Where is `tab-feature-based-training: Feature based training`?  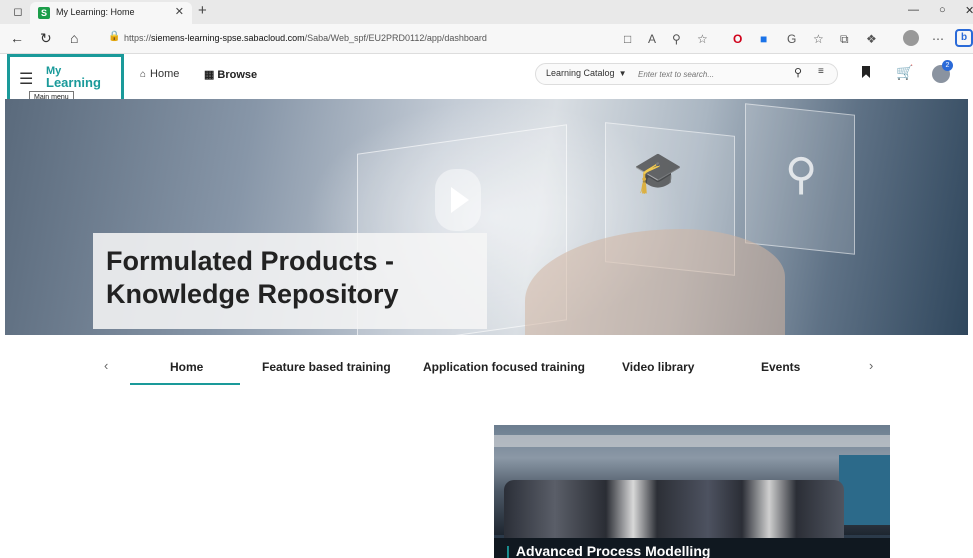
tab-feature-based-training: Feature based training is located at coordinates (326, 367).